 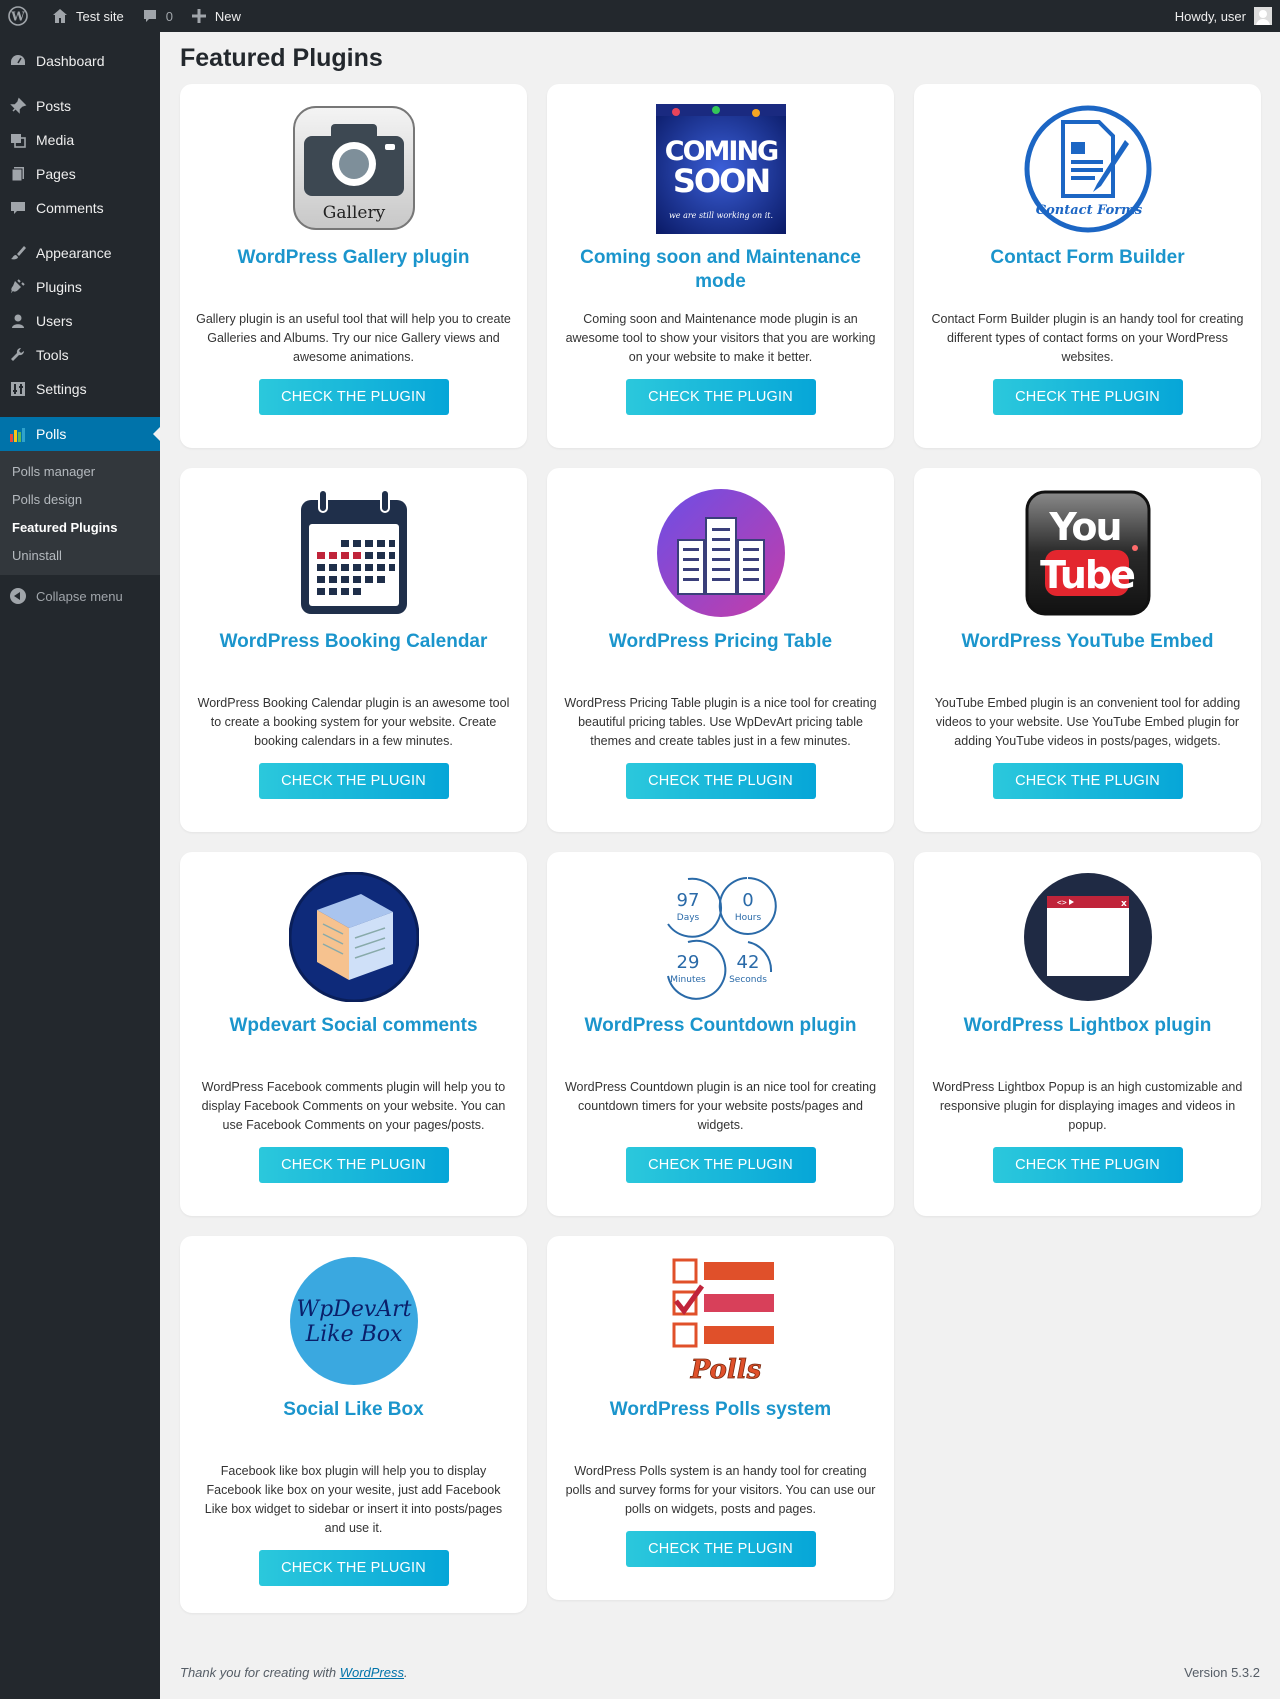 What do you see at coordinates (353, 213) in the screenshot?
I see `svg-text: Gallery` at bounding box center [353, 213].